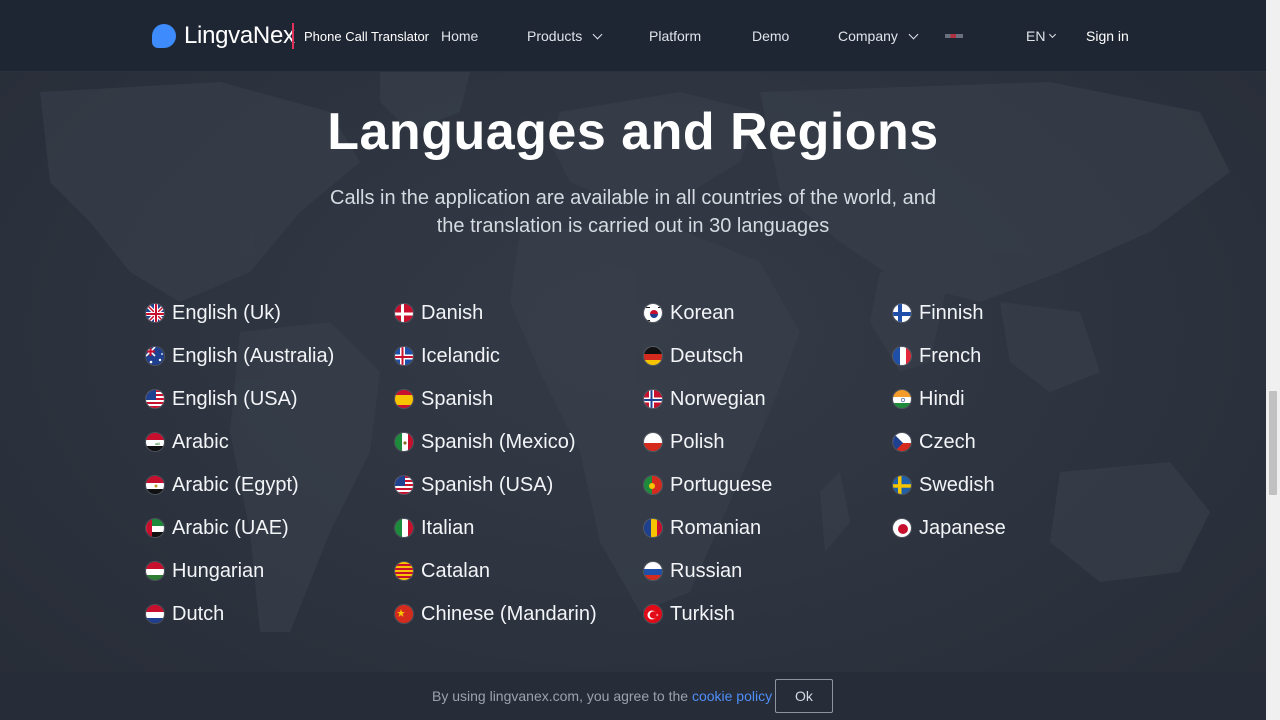 The width and height of the screenshot is (1280, 720). Describe the element at coordinates (218, 570) in the screenshot. I see `language-label: Hungarian` at that location.